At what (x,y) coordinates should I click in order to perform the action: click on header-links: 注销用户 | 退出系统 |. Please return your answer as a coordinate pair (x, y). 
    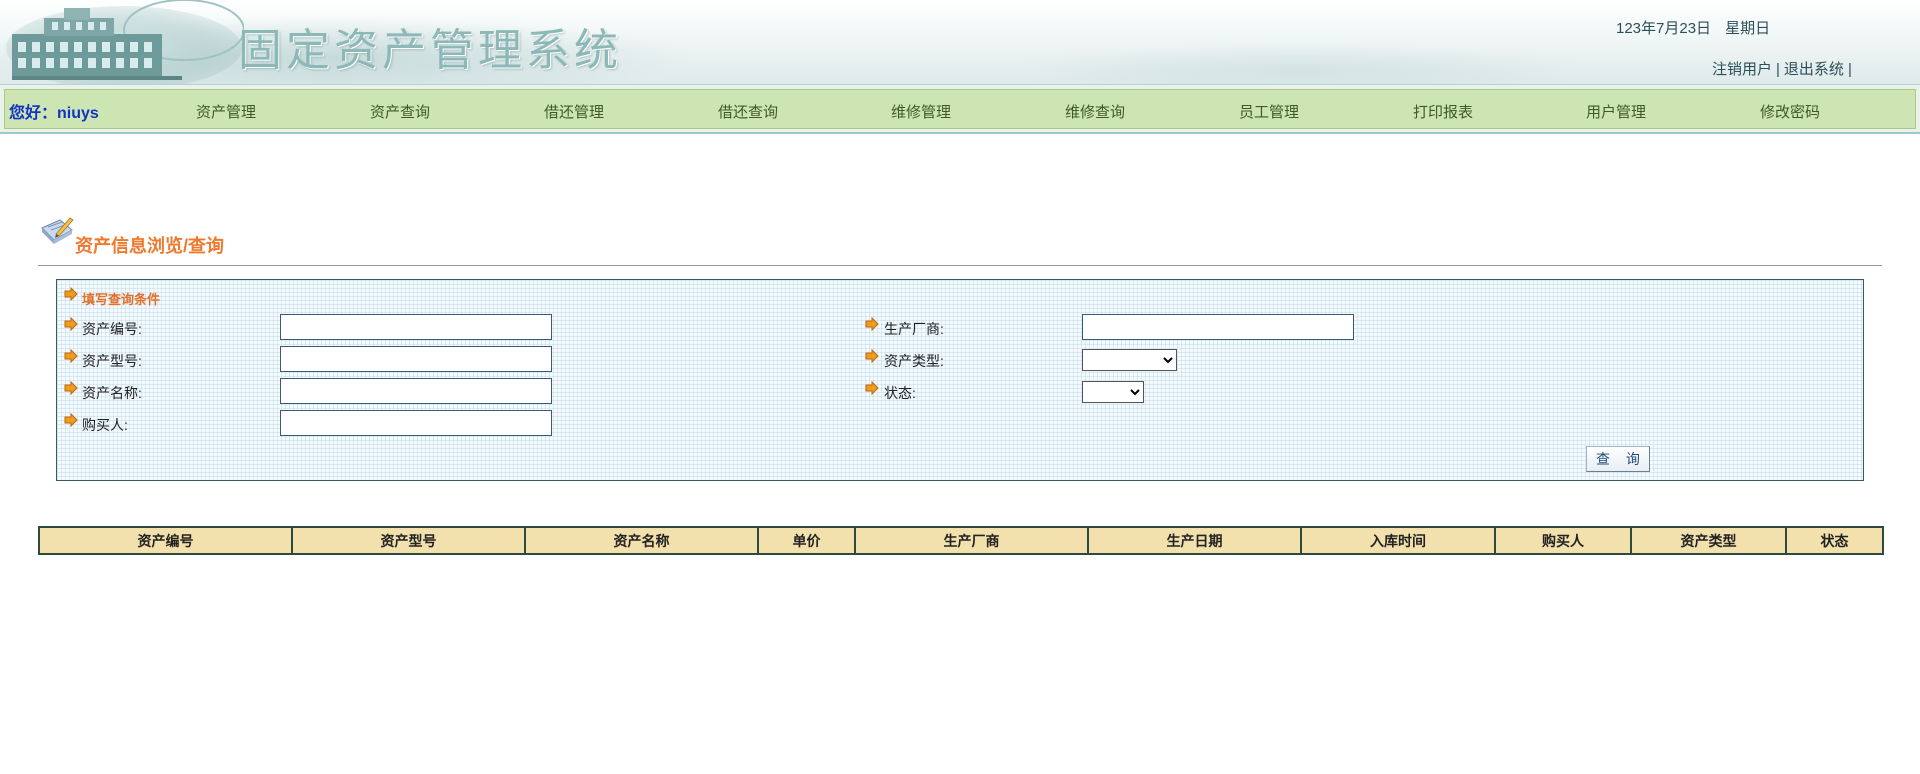
    Looking at the image, I should click on (1784, 68).